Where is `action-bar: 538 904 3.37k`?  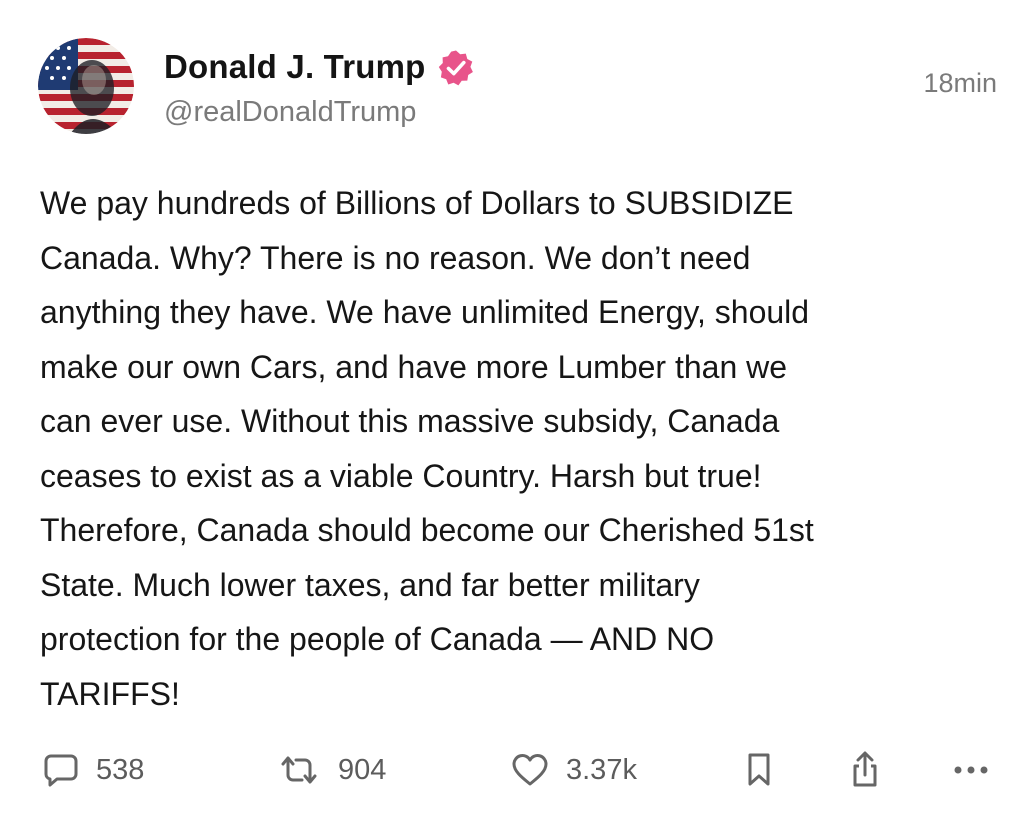
action-bar: 538 904 3.37k is located at coordinates (517, 770).